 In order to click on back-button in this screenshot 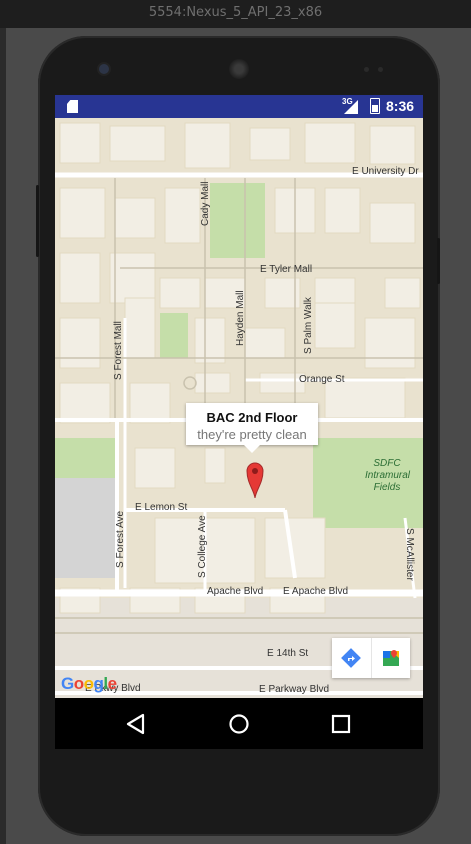, I will do `click(136, 724)`.